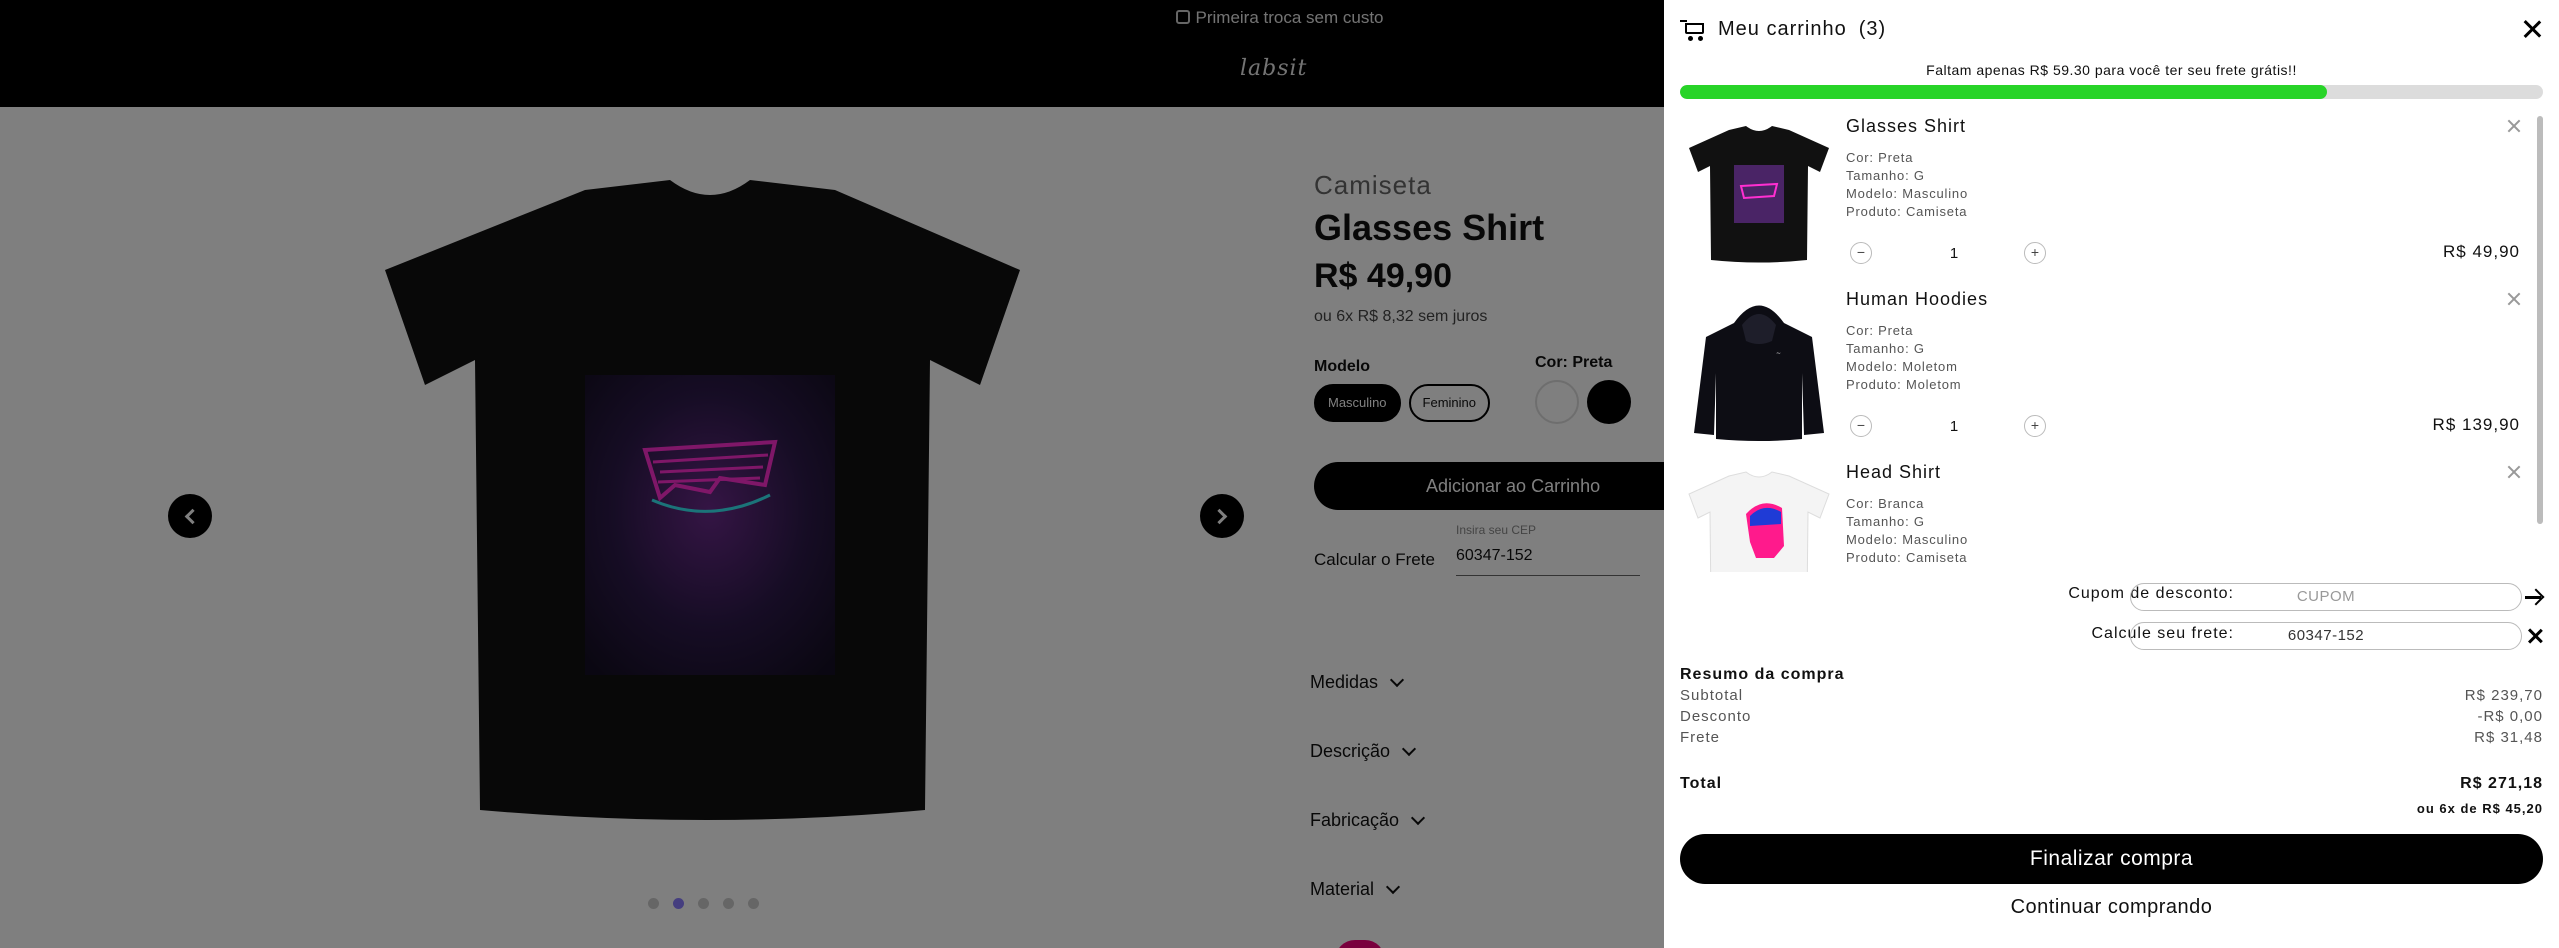  Describe the element at coordinates (1902, 366) in the screenshot. I see `cart-item-model: Modelo: Moletom` at that location.